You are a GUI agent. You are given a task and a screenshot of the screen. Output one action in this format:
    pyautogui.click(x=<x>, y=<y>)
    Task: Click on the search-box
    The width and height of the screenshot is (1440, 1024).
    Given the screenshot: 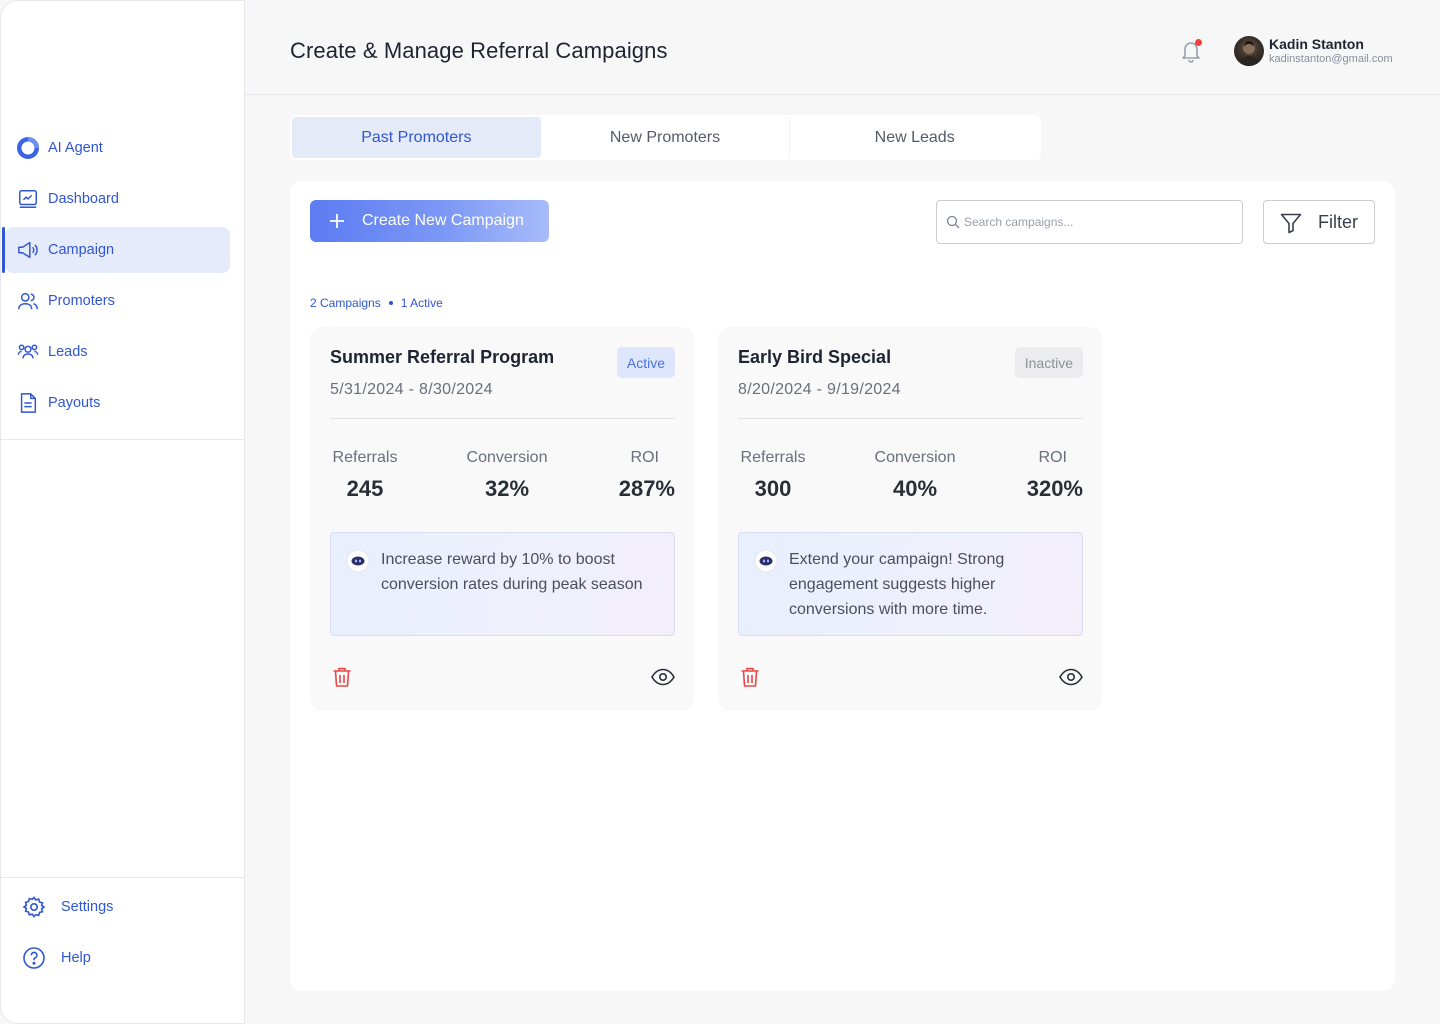 What is the action you would take?
    pyautogui.click(x=1089, y=222)
    